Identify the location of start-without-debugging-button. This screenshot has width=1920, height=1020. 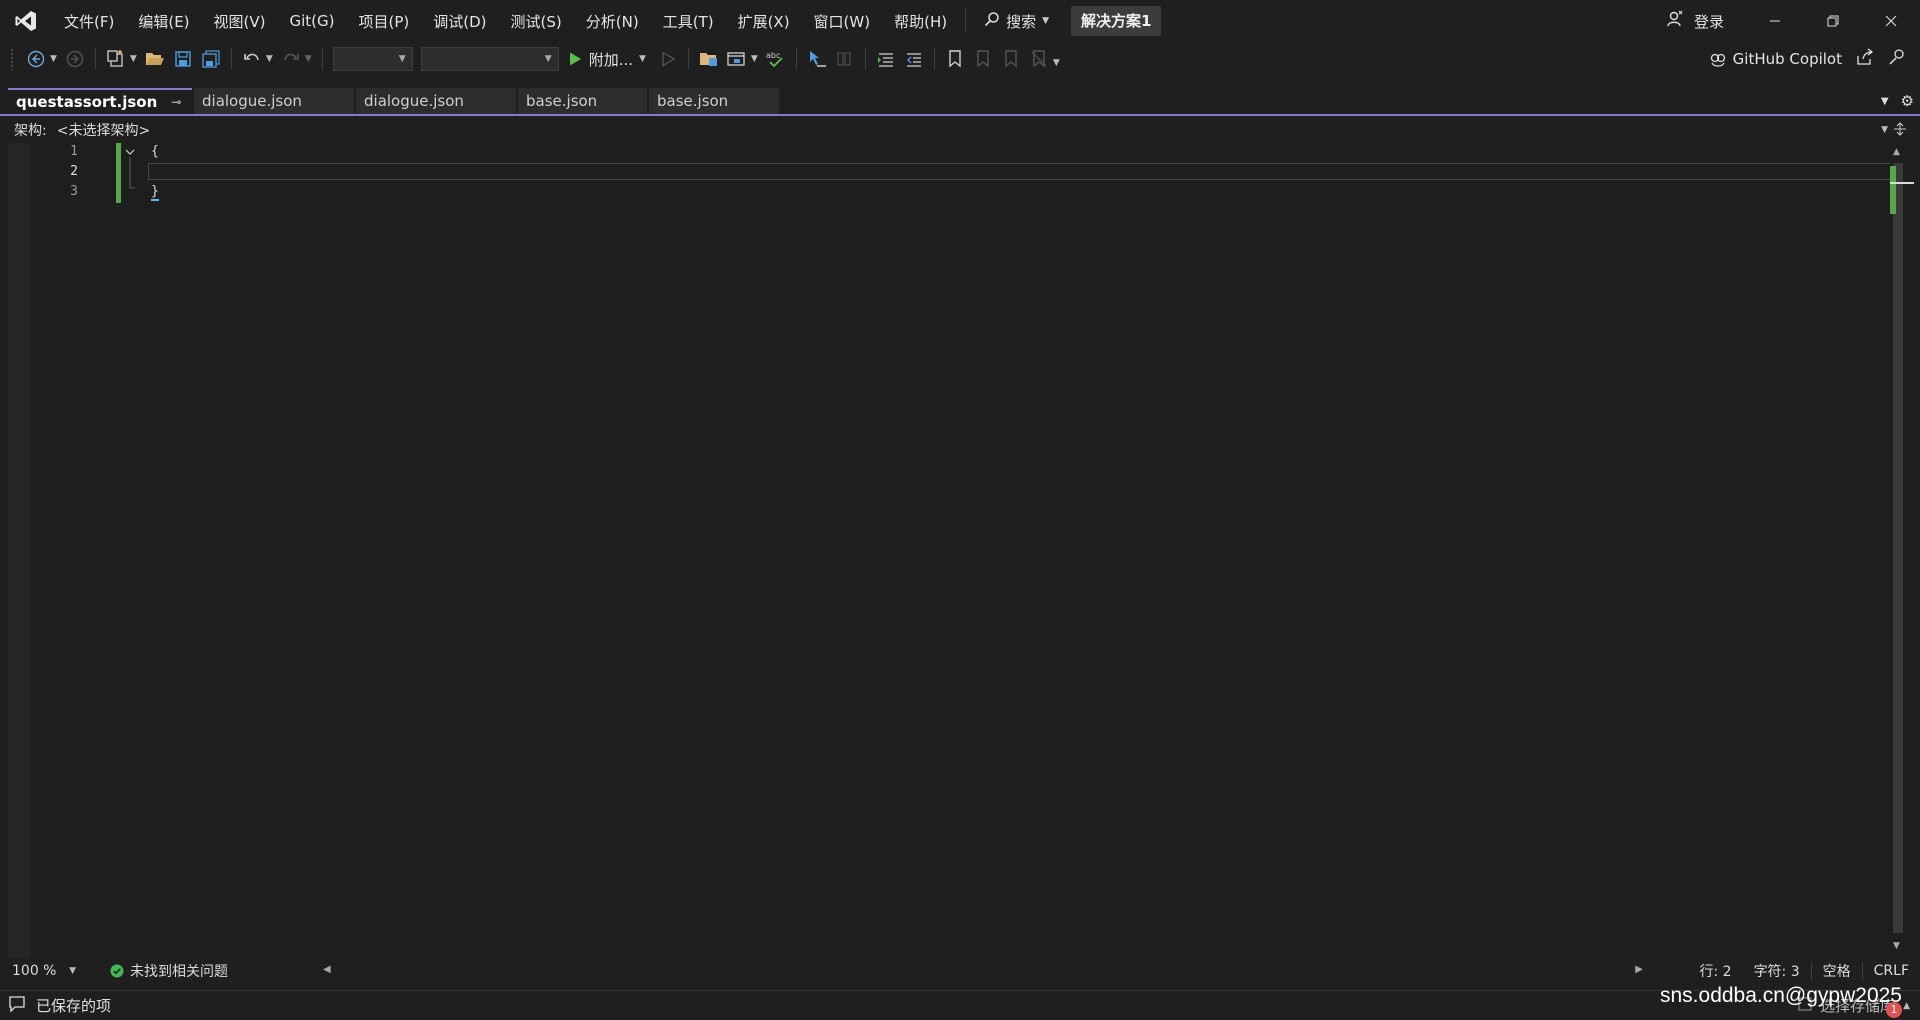
(668, 59).